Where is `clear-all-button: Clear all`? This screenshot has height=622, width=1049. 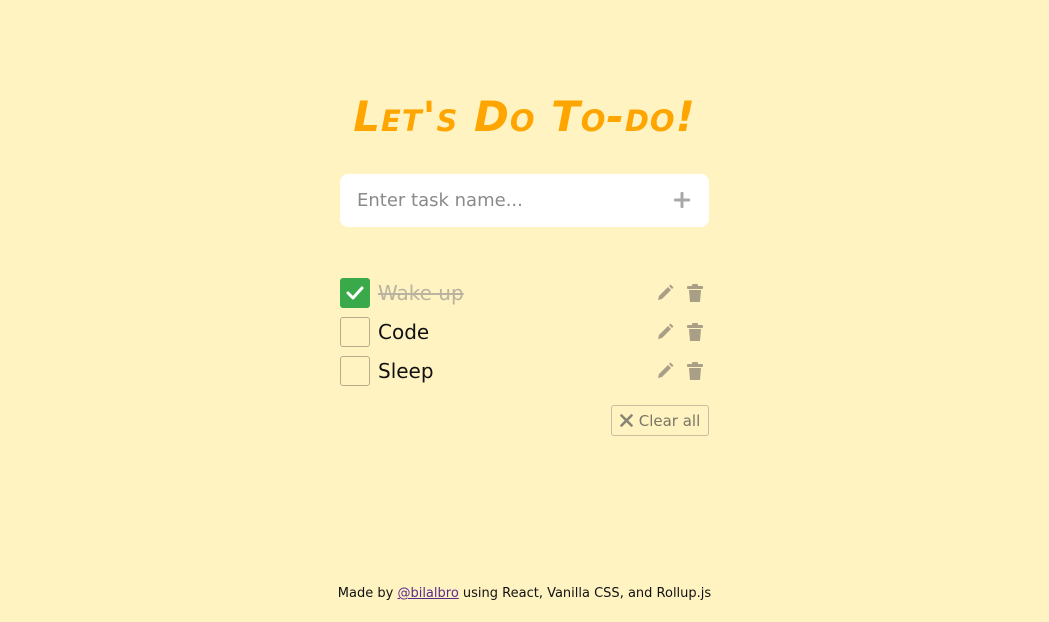
clear-all-button: Clear all is located at coordinates (660, 420).